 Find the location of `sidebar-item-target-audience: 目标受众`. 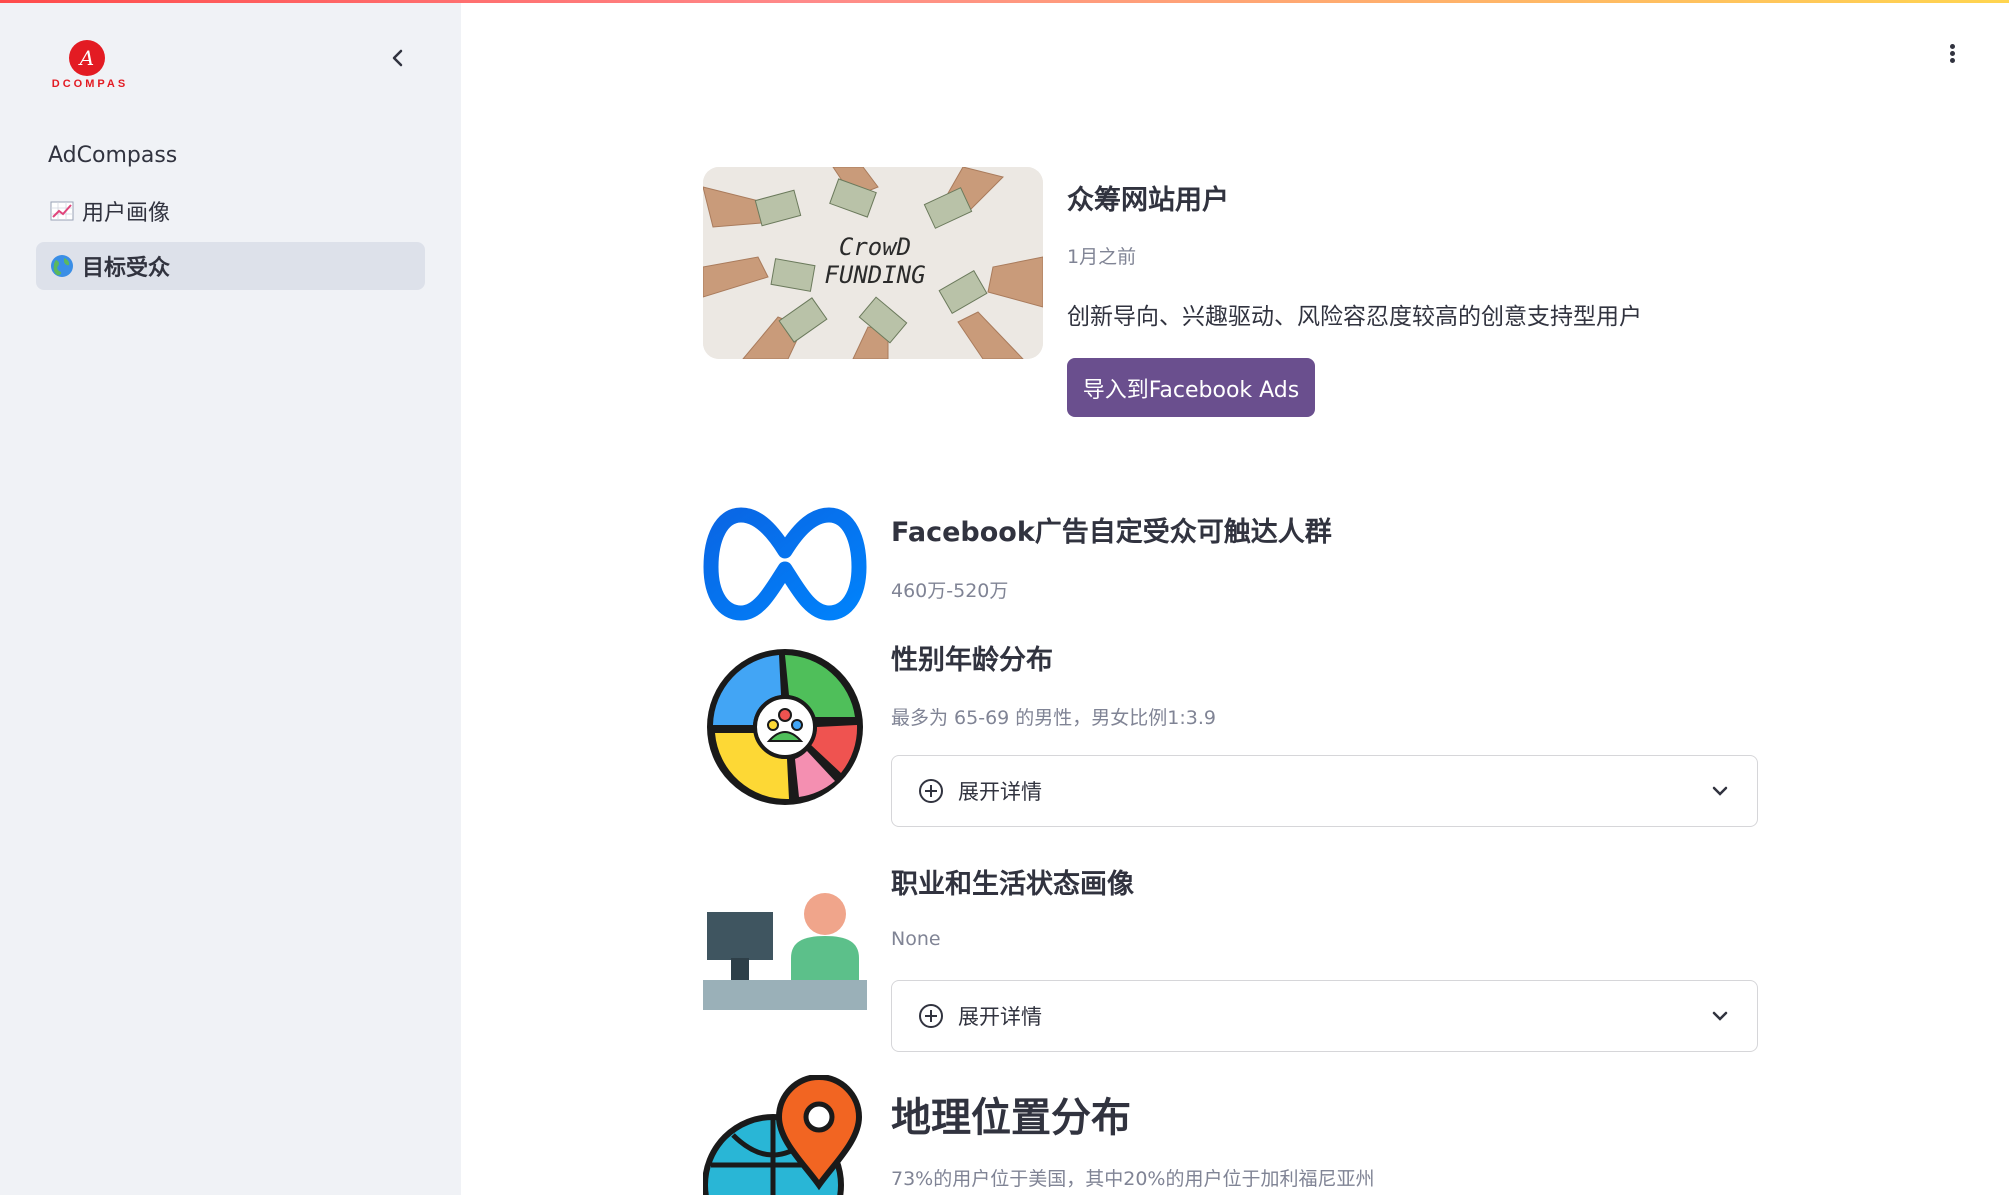

sidebar-item-target-audience: 目标受众 is located at coordinates (230, 266).